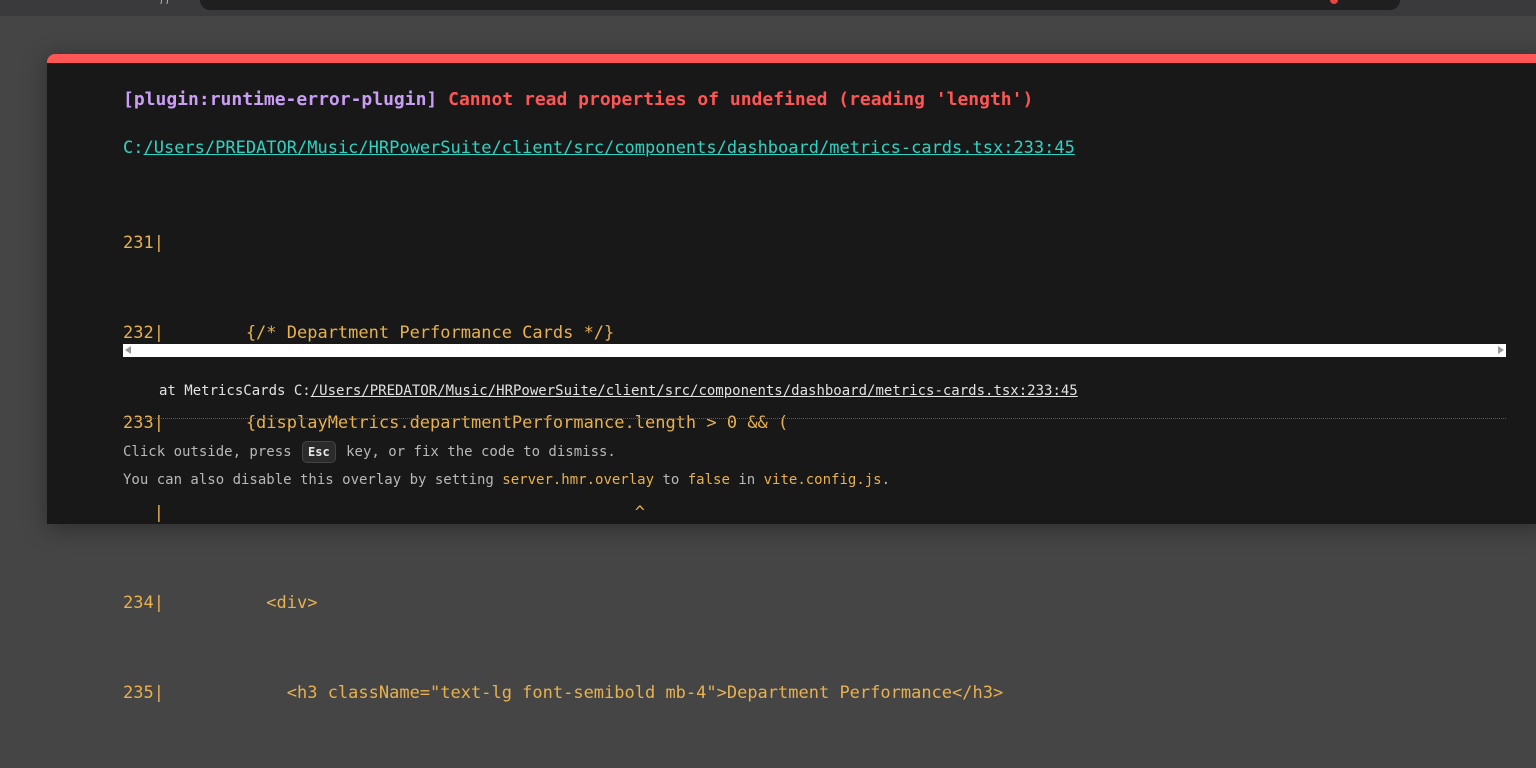 The width and height of the screenshot is (1536, 768). Describe the element at coordinates (319, 452) in the screenshot. I see `esc-key: Esc` at that location.